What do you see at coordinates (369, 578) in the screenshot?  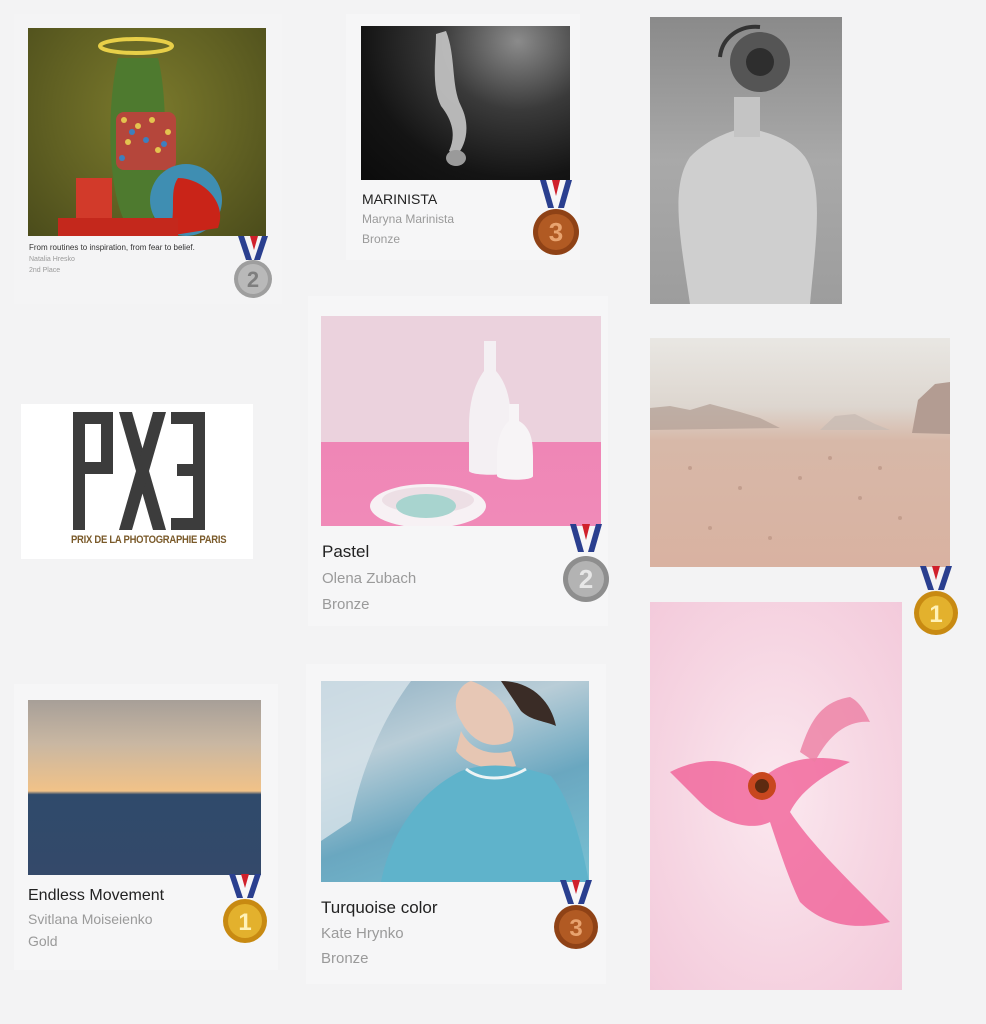 I see `entry-author: Olena Zubach` at bounding box center [369, 578].